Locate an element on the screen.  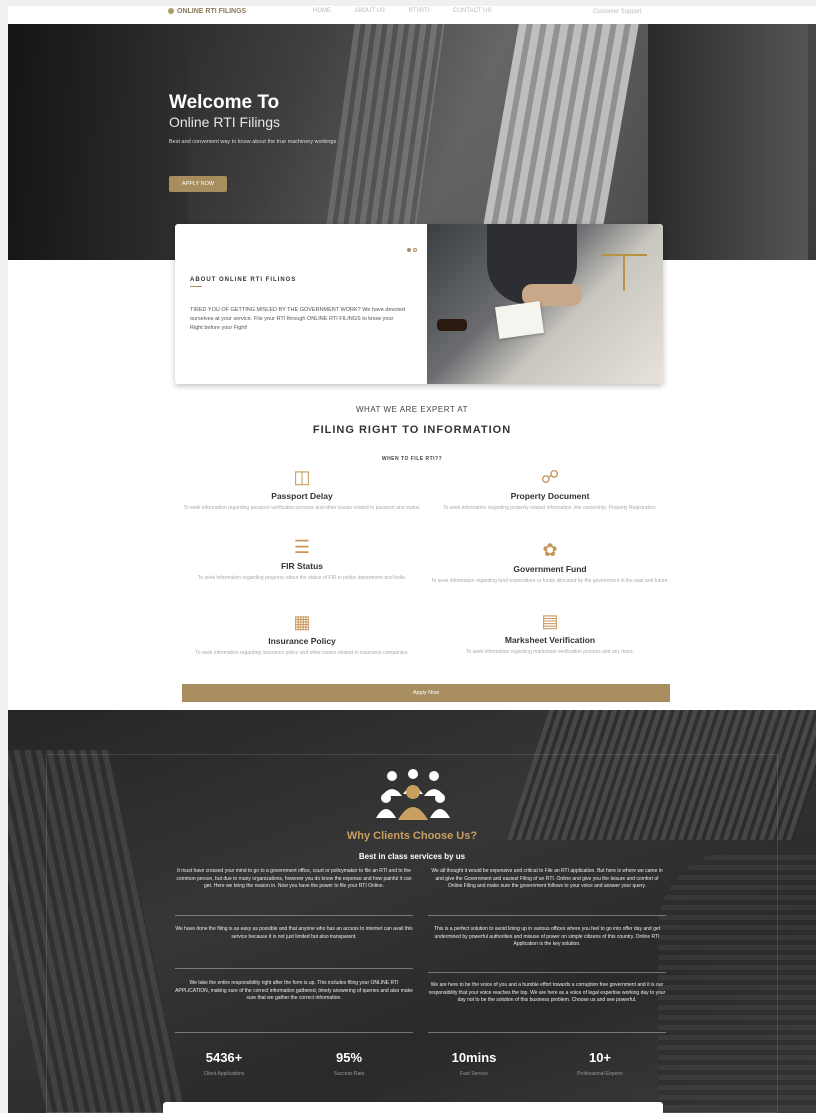
expert-title: FILING RIGHT TO INFORMATION is located at coordinates (412, 430).